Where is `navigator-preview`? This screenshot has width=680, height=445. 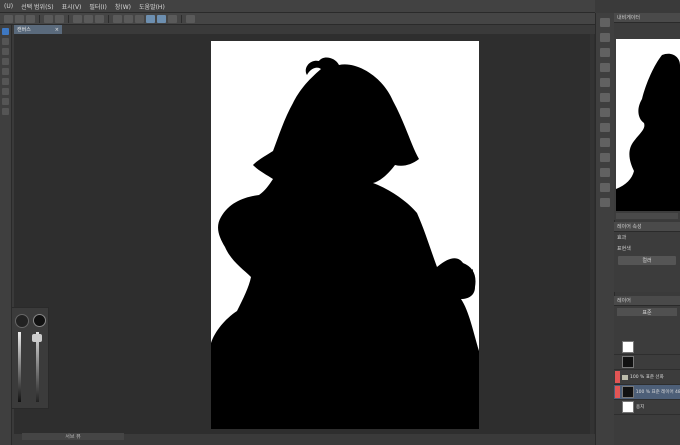
navigator-preview is located at coordinates (648, 125).